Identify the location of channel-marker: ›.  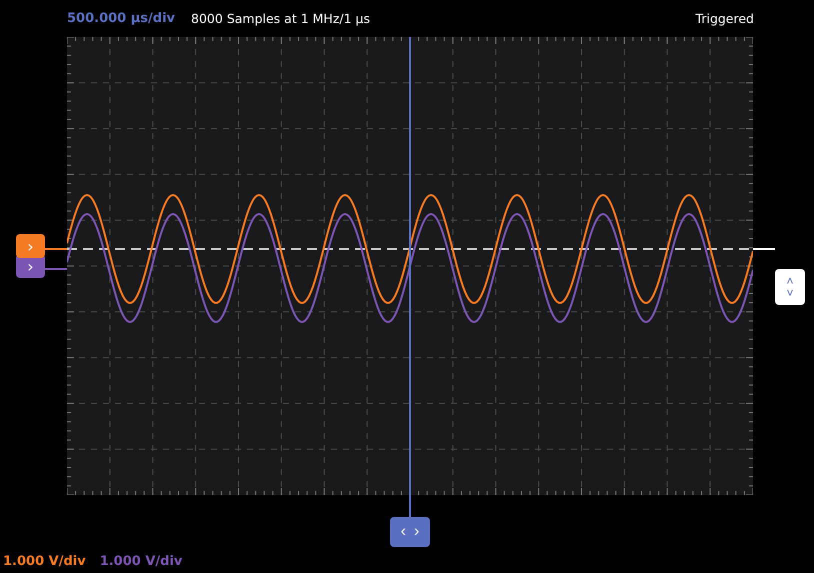
(30, 246).